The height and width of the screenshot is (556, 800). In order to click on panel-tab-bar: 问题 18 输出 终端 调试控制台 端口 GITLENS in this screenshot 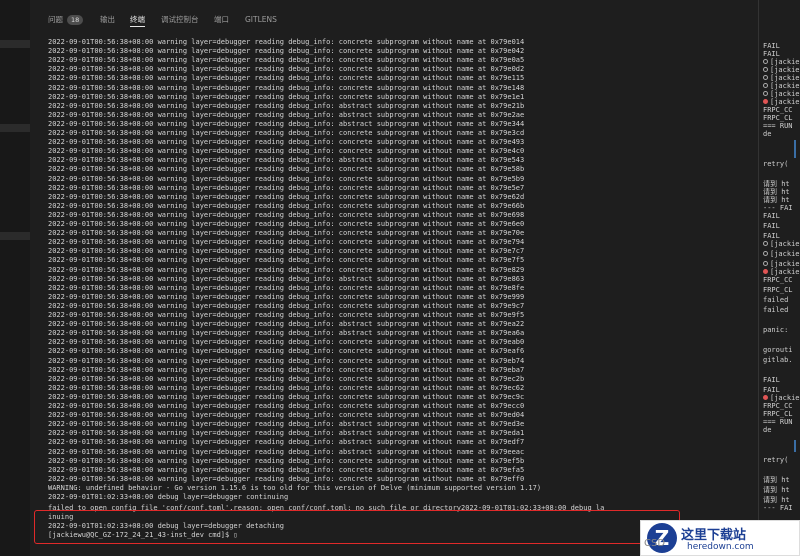, I will do `click(394, 18)`.